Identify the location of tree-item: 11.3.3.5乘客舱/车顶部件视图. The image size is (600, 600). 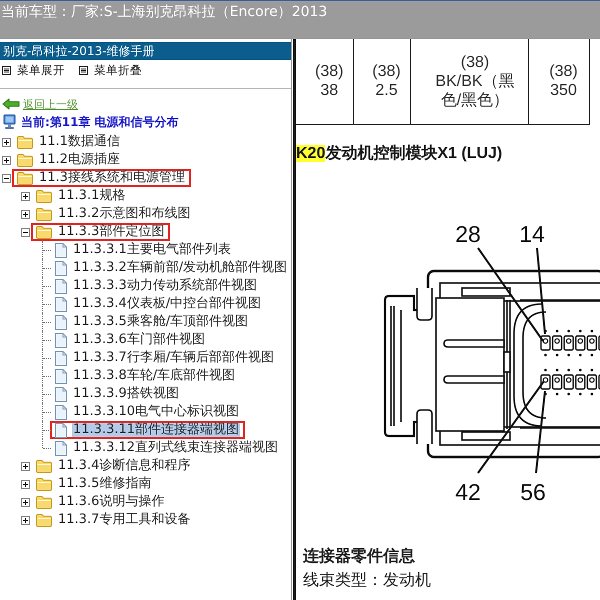
(161, 322).